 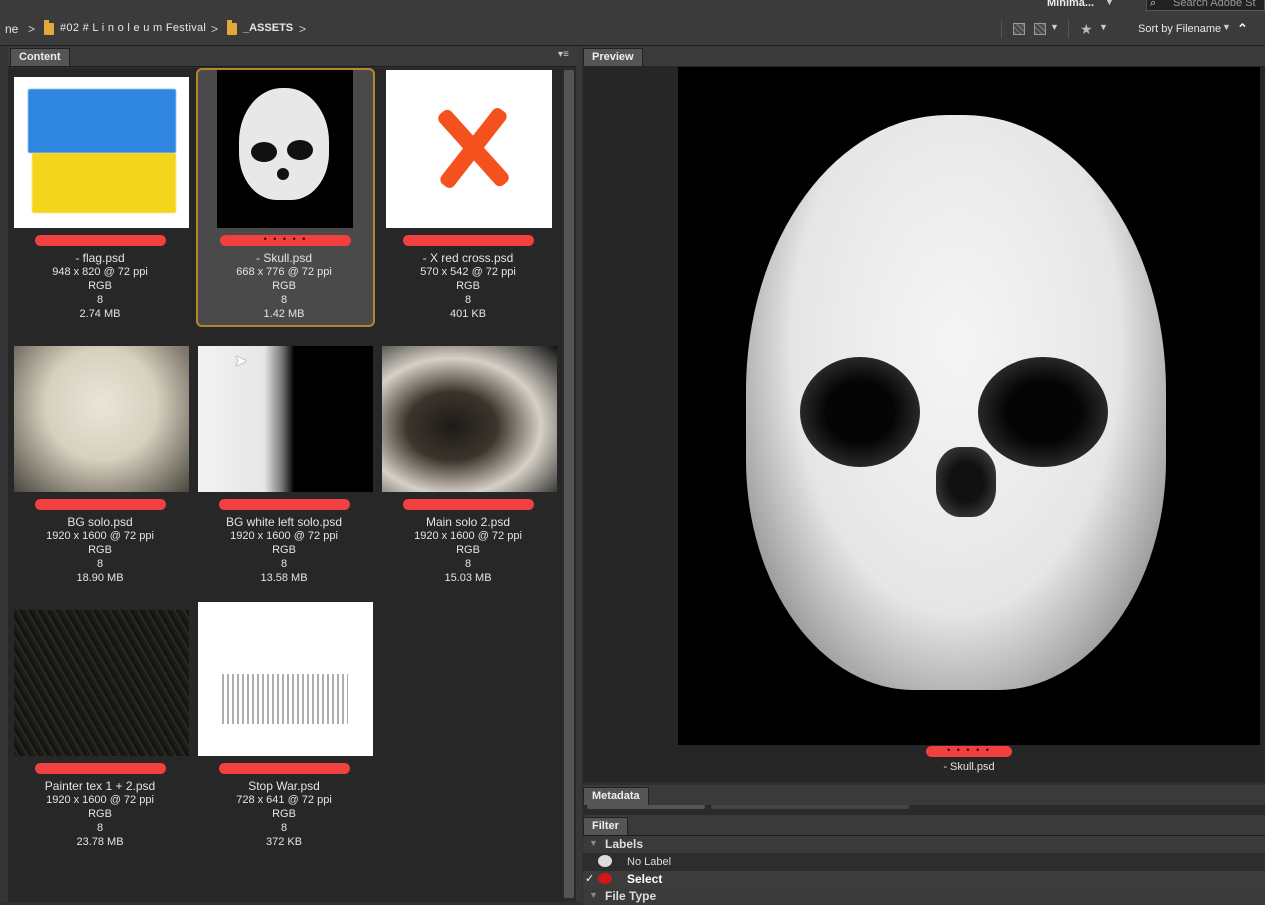 What do you see at coordinates (285, 699) in the screenshot?
I see `stop-war-artwork` at bounding box center [285, 699].